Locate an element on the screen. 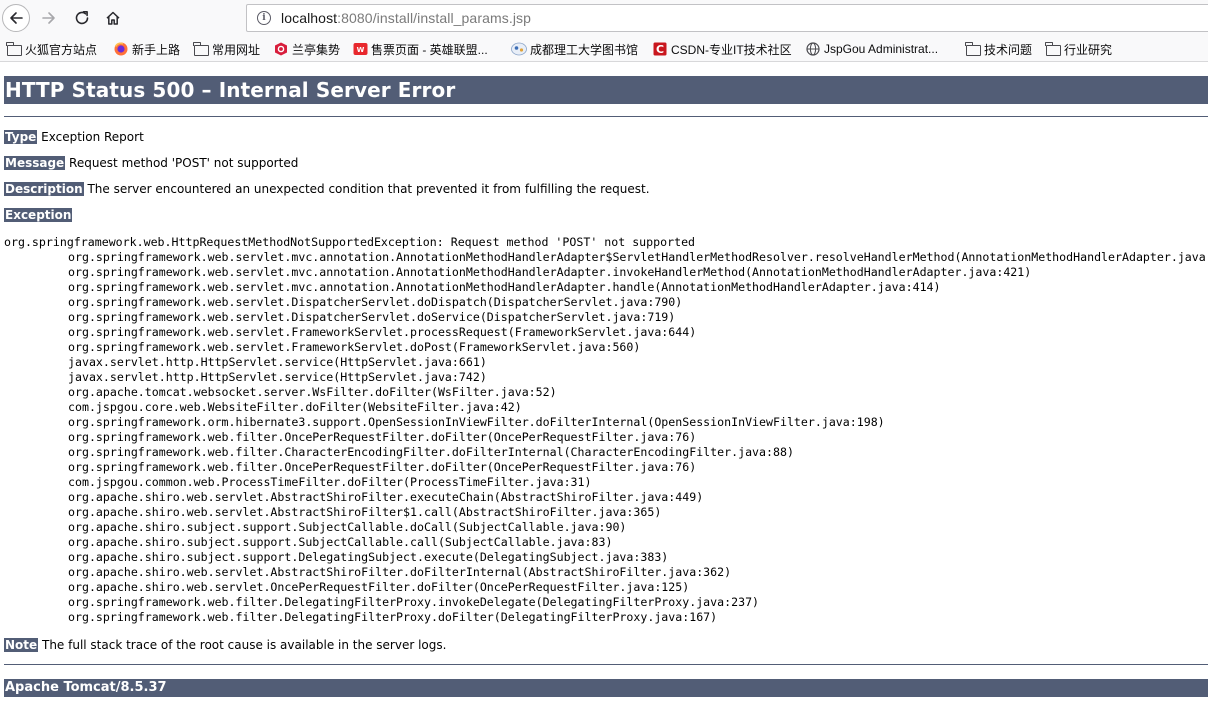  arrow-right-icon is located at coordinates (48, 18).